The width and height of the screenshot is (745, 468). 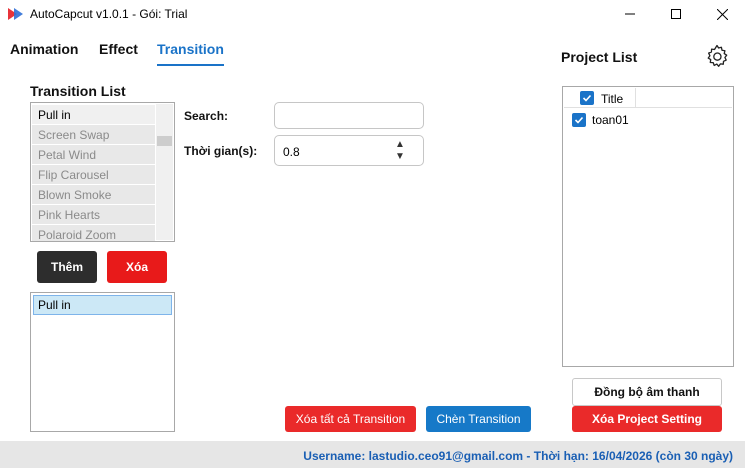 I want to click on transition-list-title: Transition List, so click(x=78, y=91).